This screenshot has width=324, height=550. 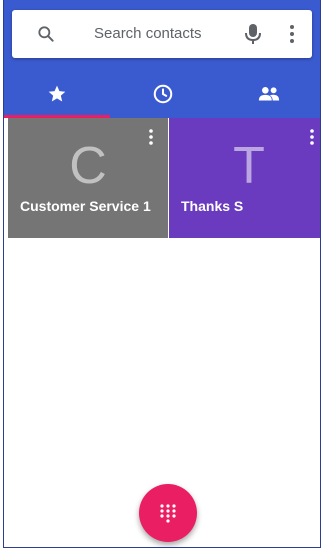 I want to click on people-icon, so click(x=269, y=93).